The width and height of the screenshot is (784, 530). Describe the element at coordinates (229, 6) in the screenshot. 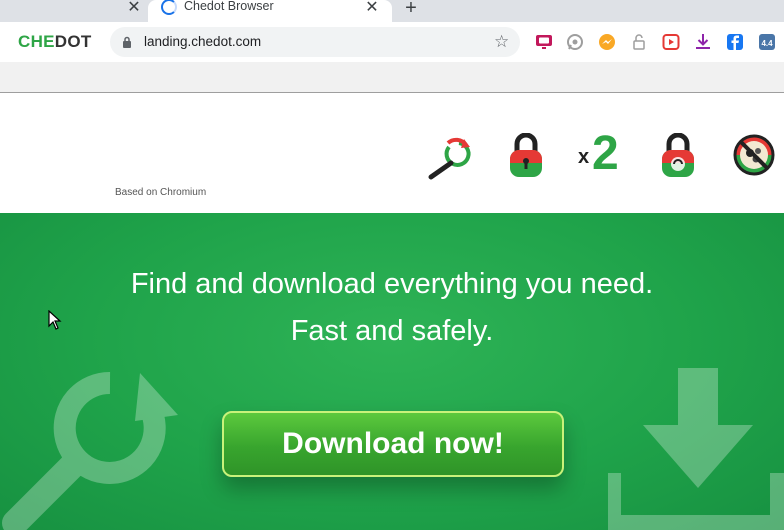

I see `tab-title: Chedot Browser` at that location.